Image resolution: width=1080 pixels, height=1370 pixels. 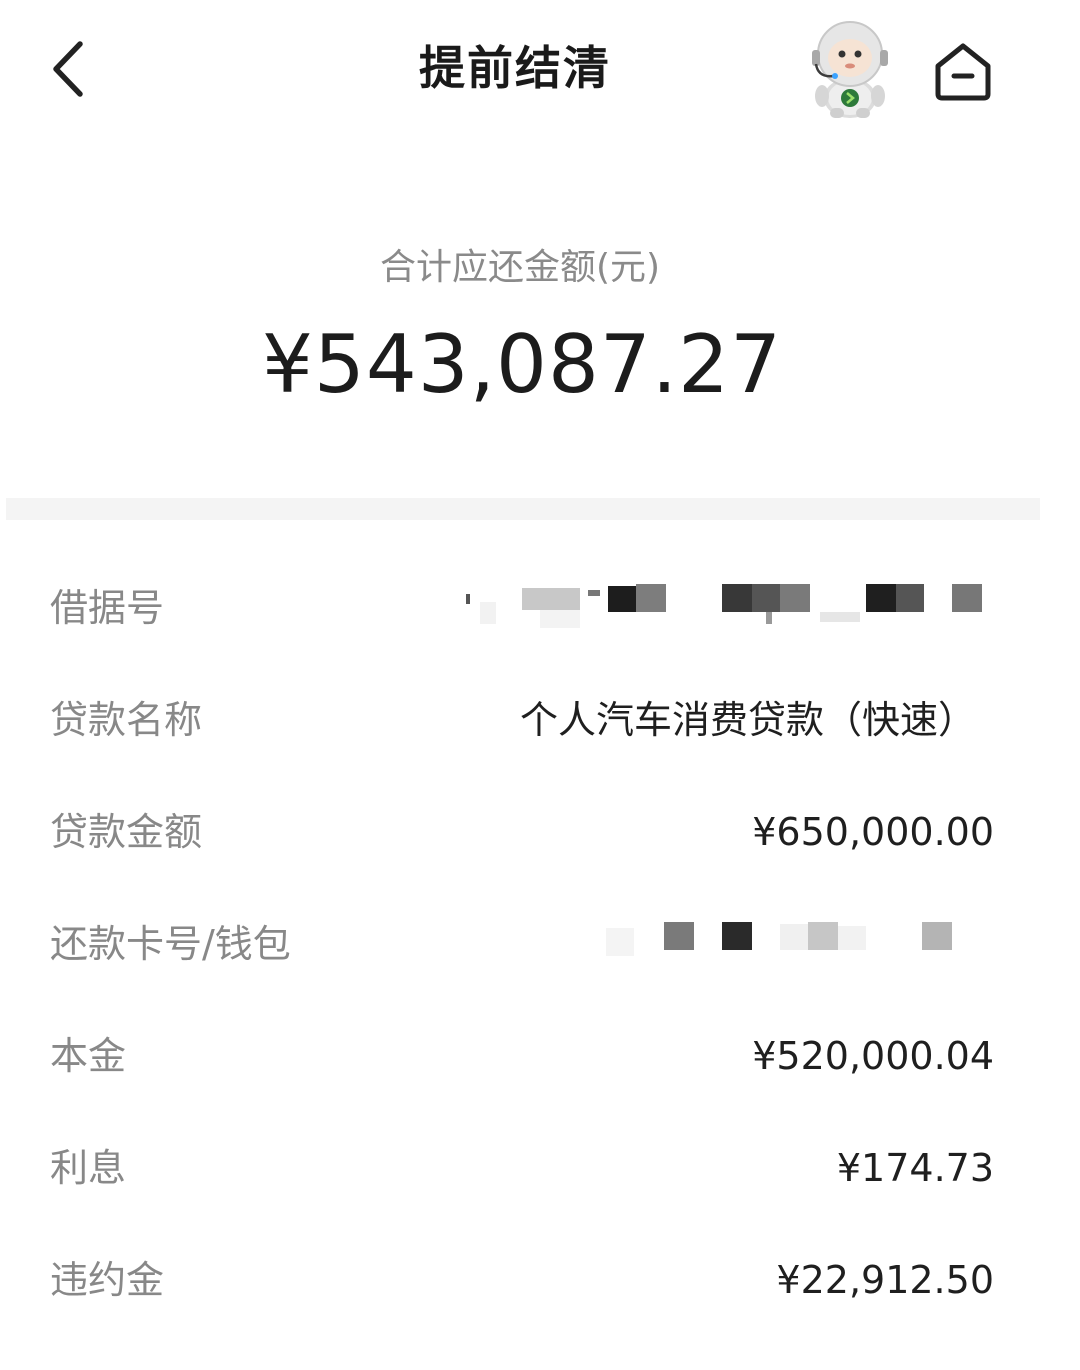 What do you see at coordinates (540, 944) in the screenshot?
I see `detail-row-repay-card: 还款卡号/钱包` at bounding box center [540, 944].